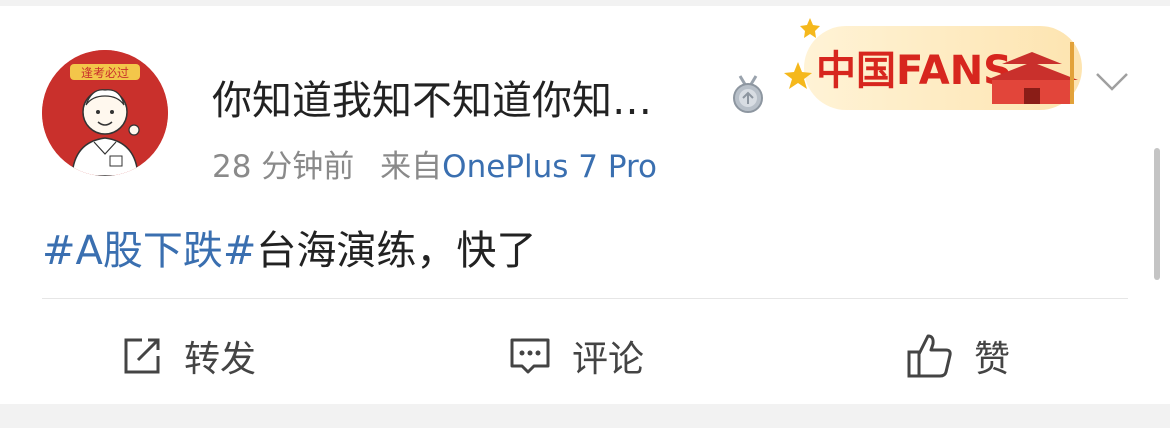 This screenshot has width=1170, height=428. I want to click on from-label: 来自, so click(411, 167).